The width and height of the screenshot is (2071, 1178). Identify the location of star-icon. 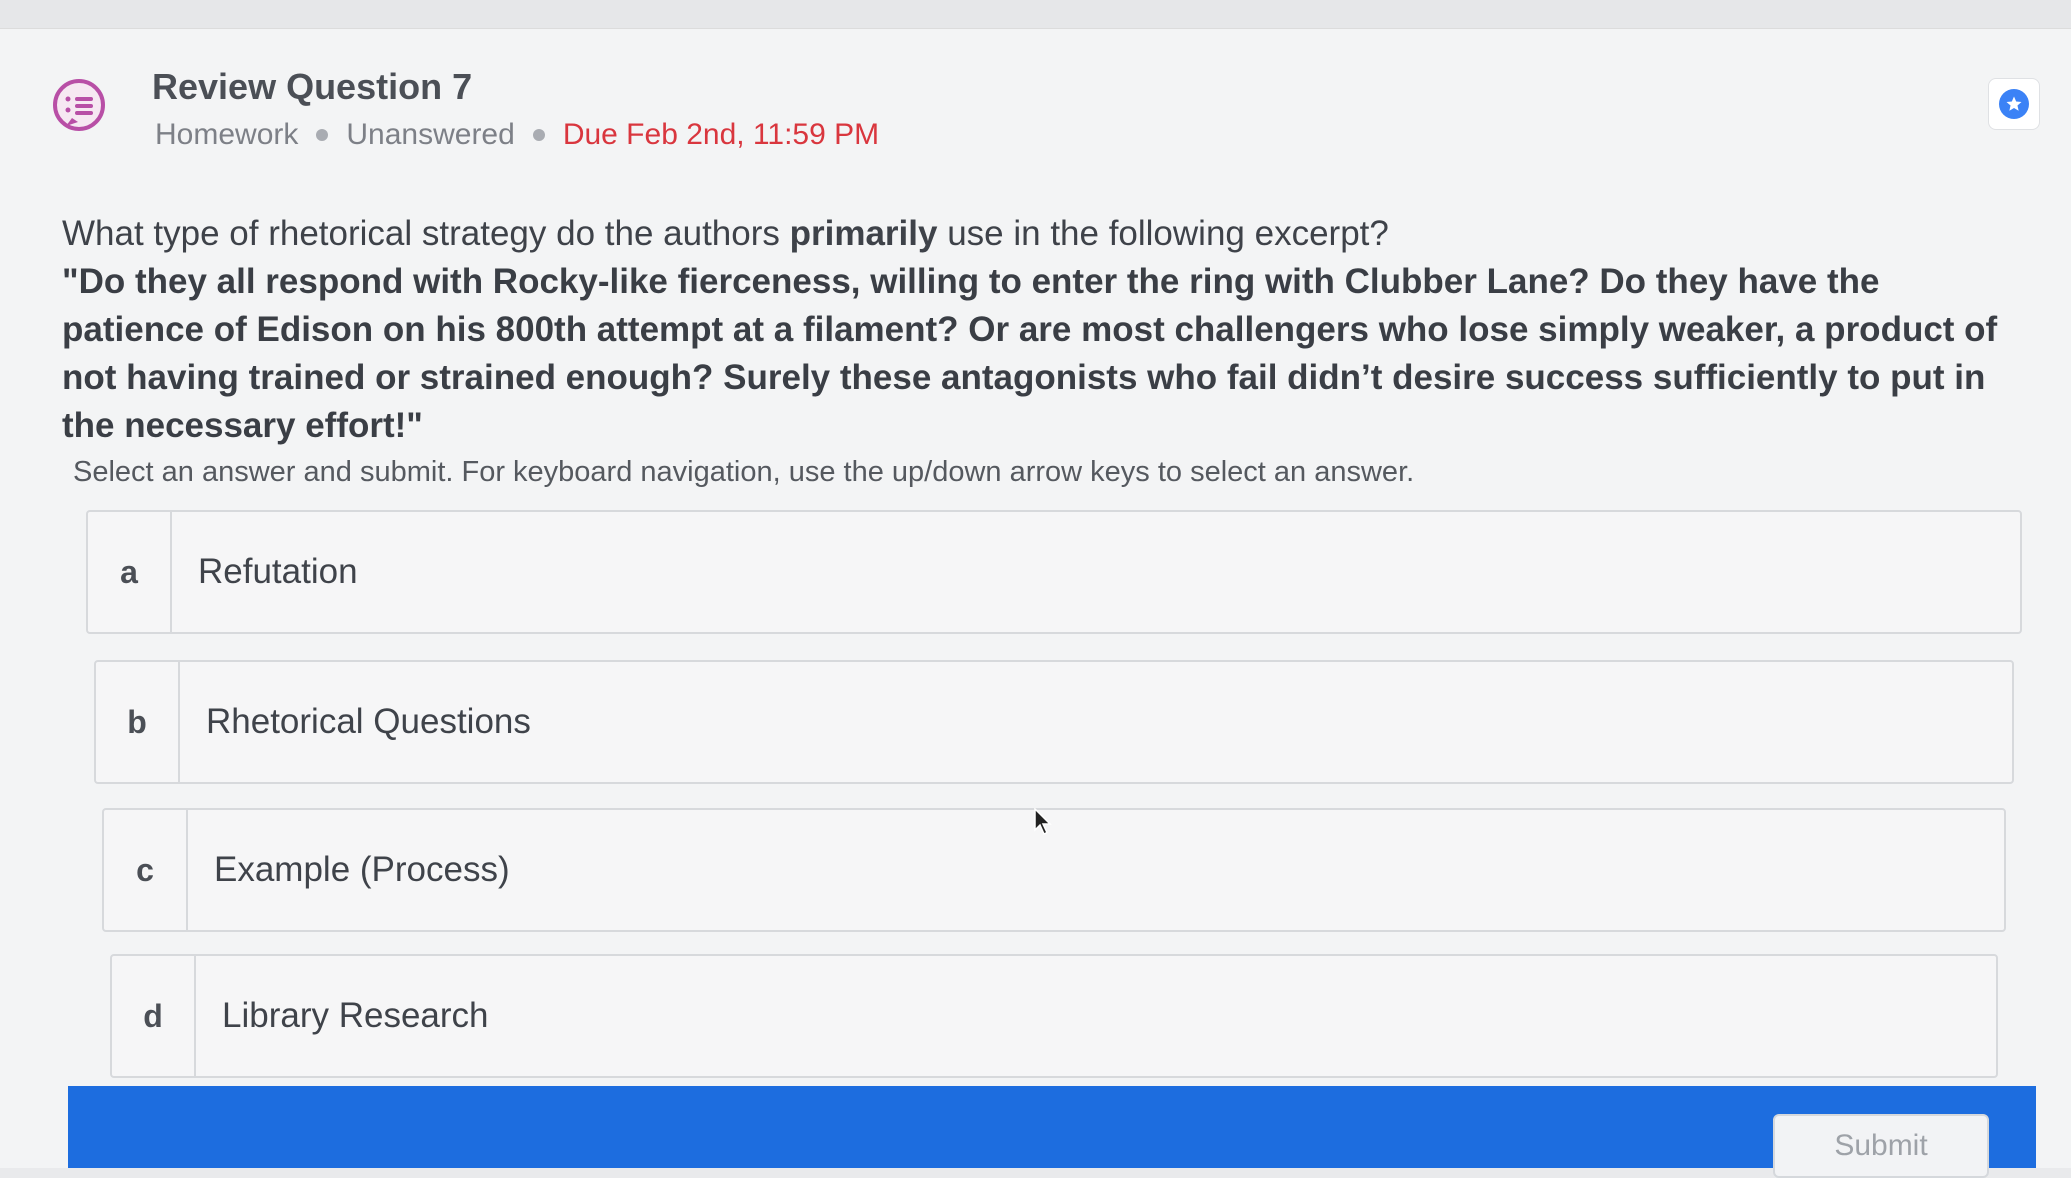
(2014, 104).